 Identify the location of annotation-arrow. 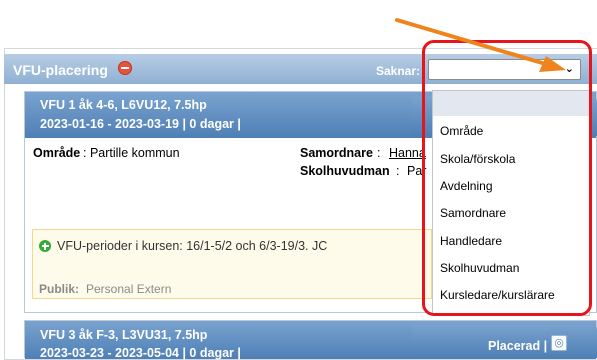
(480, 45).